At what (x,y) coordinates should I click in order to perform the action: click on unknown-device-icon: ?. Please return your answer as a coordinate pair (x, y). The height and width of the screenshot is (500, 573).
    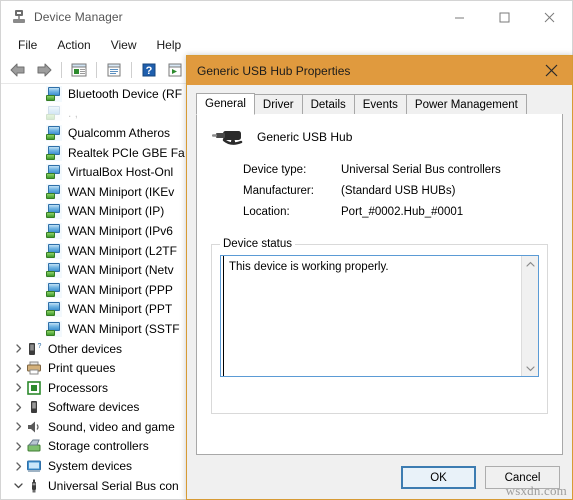
    Looking at the image, I should click on (34, 349).